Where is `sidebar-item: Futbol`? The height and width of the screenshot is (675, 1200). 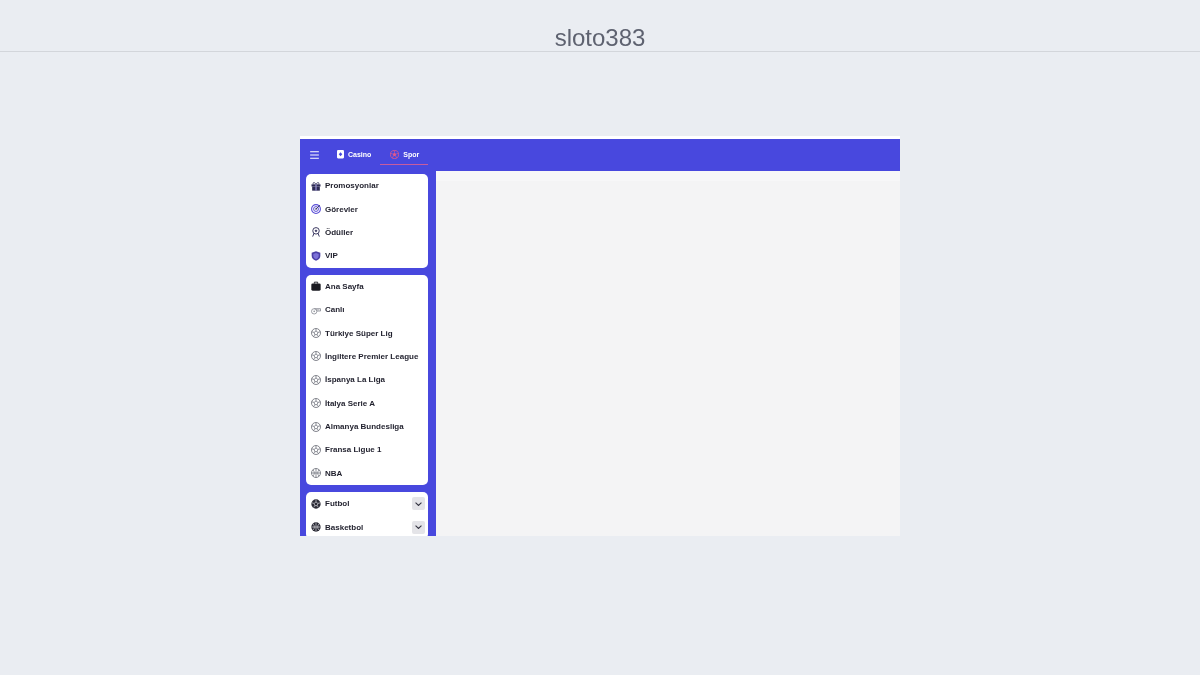 sidebar-item: Futbol is located at coordinates (367, 504).